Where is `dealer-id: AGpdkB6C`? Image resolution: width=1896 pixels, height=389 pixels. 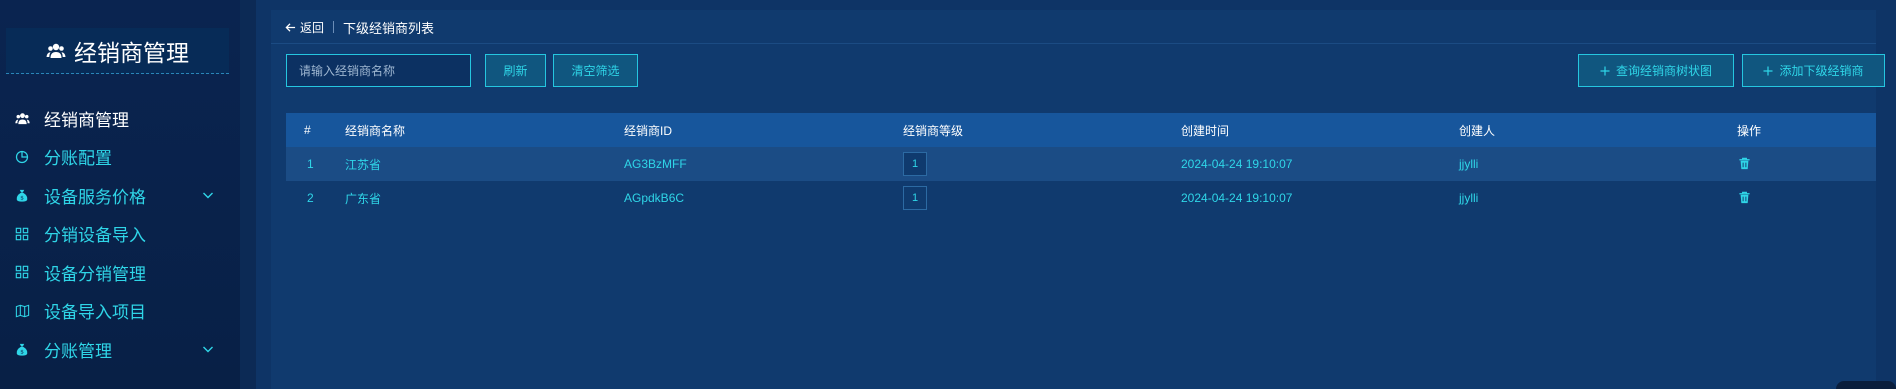
dealer-id: AGpdkB6C is located at coordinates (654, 198).